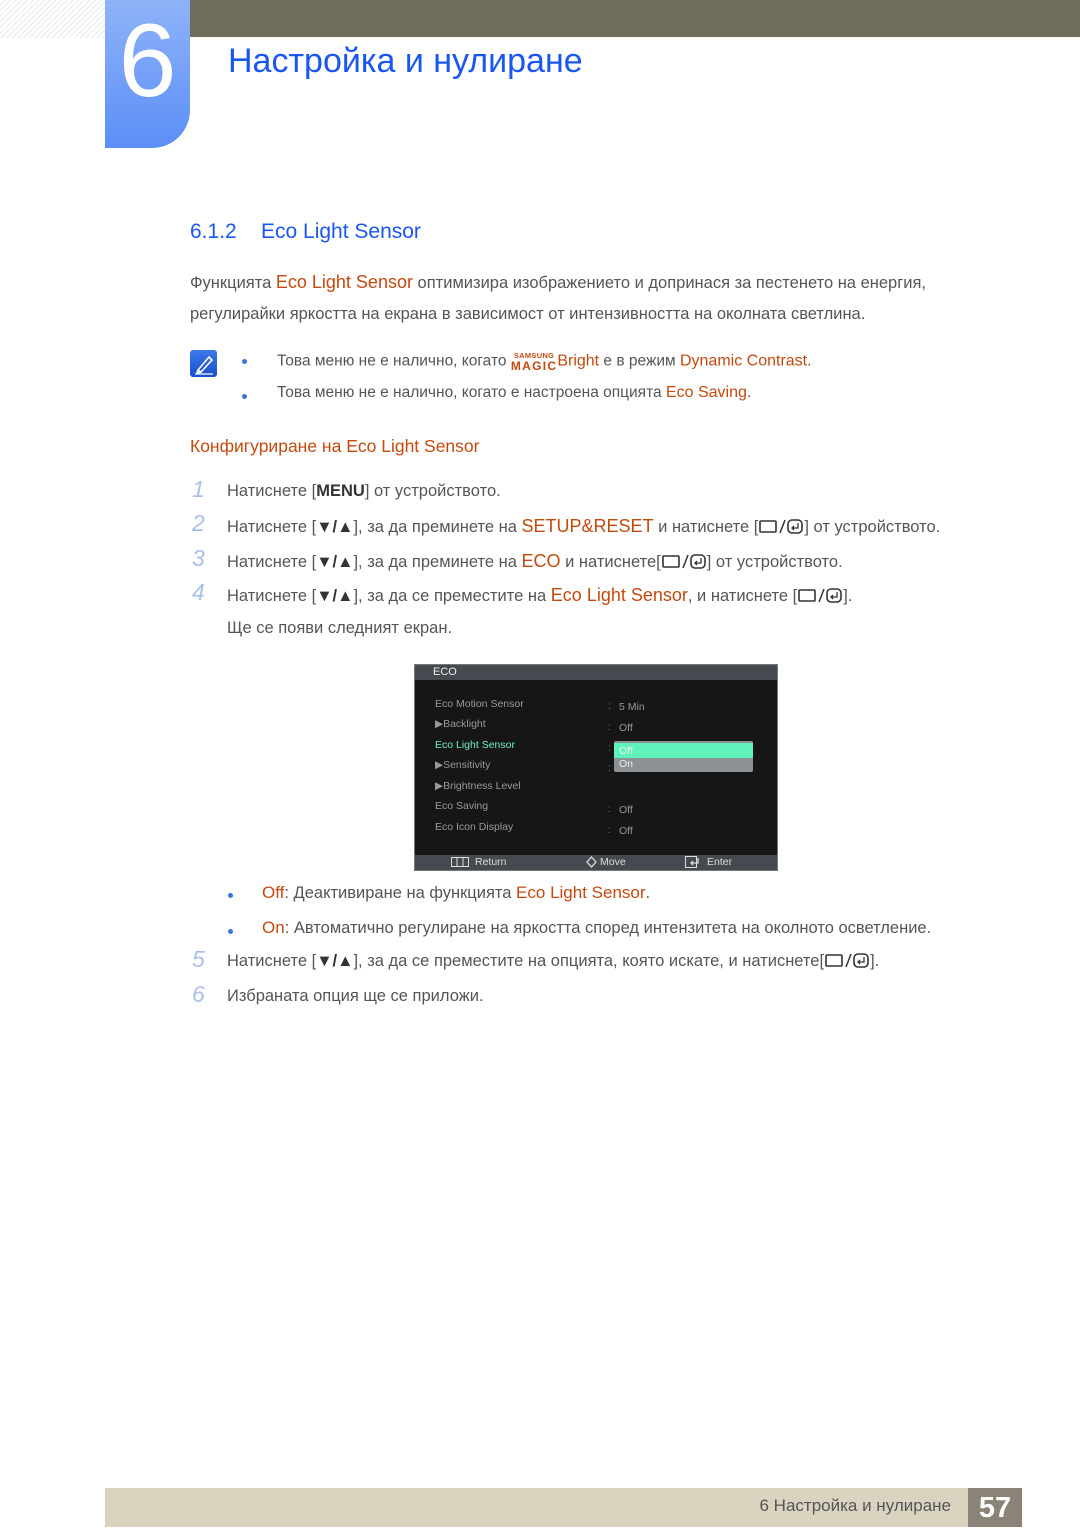 The height and width of the screenshot is (1528, 1080). What do you see at coordinates (591, 863) in the screenshot?
I see `move-icon` at bounding box center [591, 863].